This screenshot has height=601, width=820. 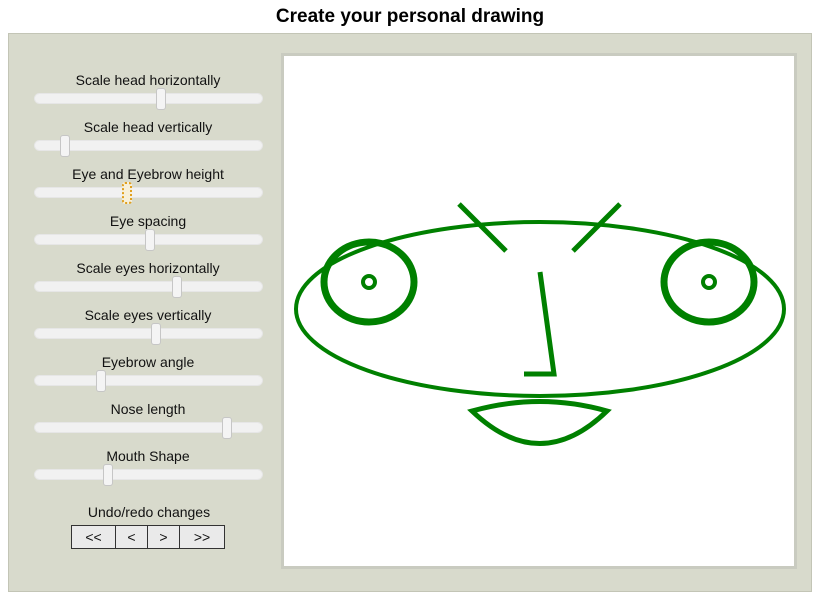 I want to click on slider-eye-spacing: Eye spacing, so click(x=149, y=235).